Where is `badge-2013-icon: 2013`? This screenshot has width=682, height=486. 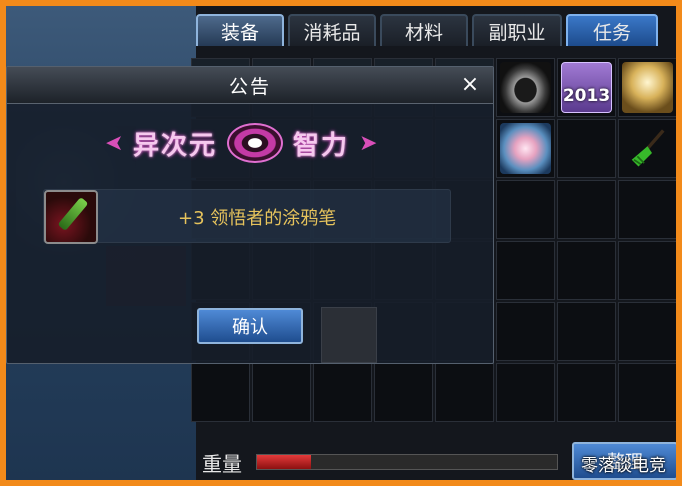 badge-2013-icon: 2013 is located at coordinates (586, 87).